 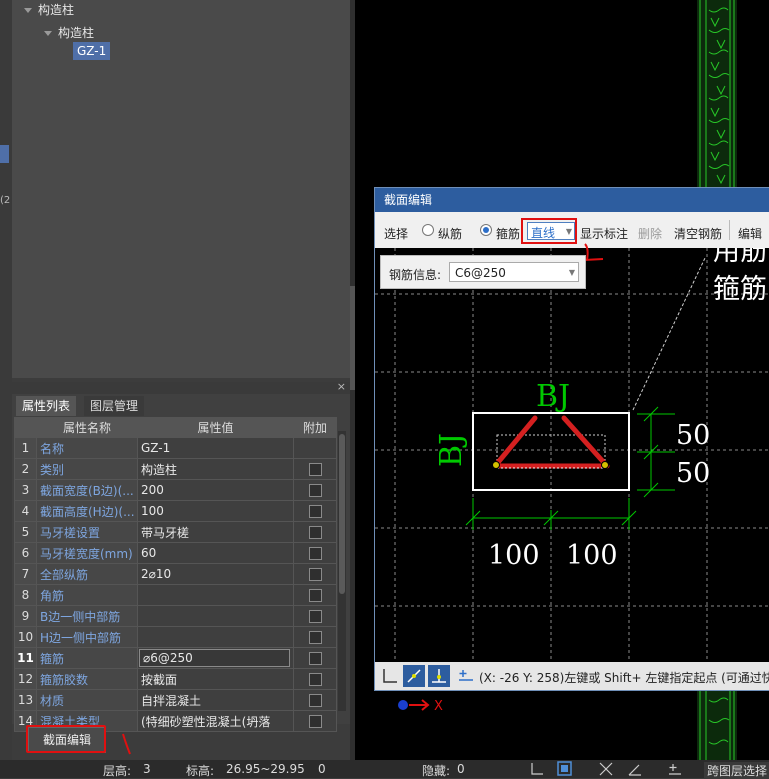 What do you see at coordinates (25, 553) in the screenshot?
I see `row-number: 6` at bounding box center [25, 553].